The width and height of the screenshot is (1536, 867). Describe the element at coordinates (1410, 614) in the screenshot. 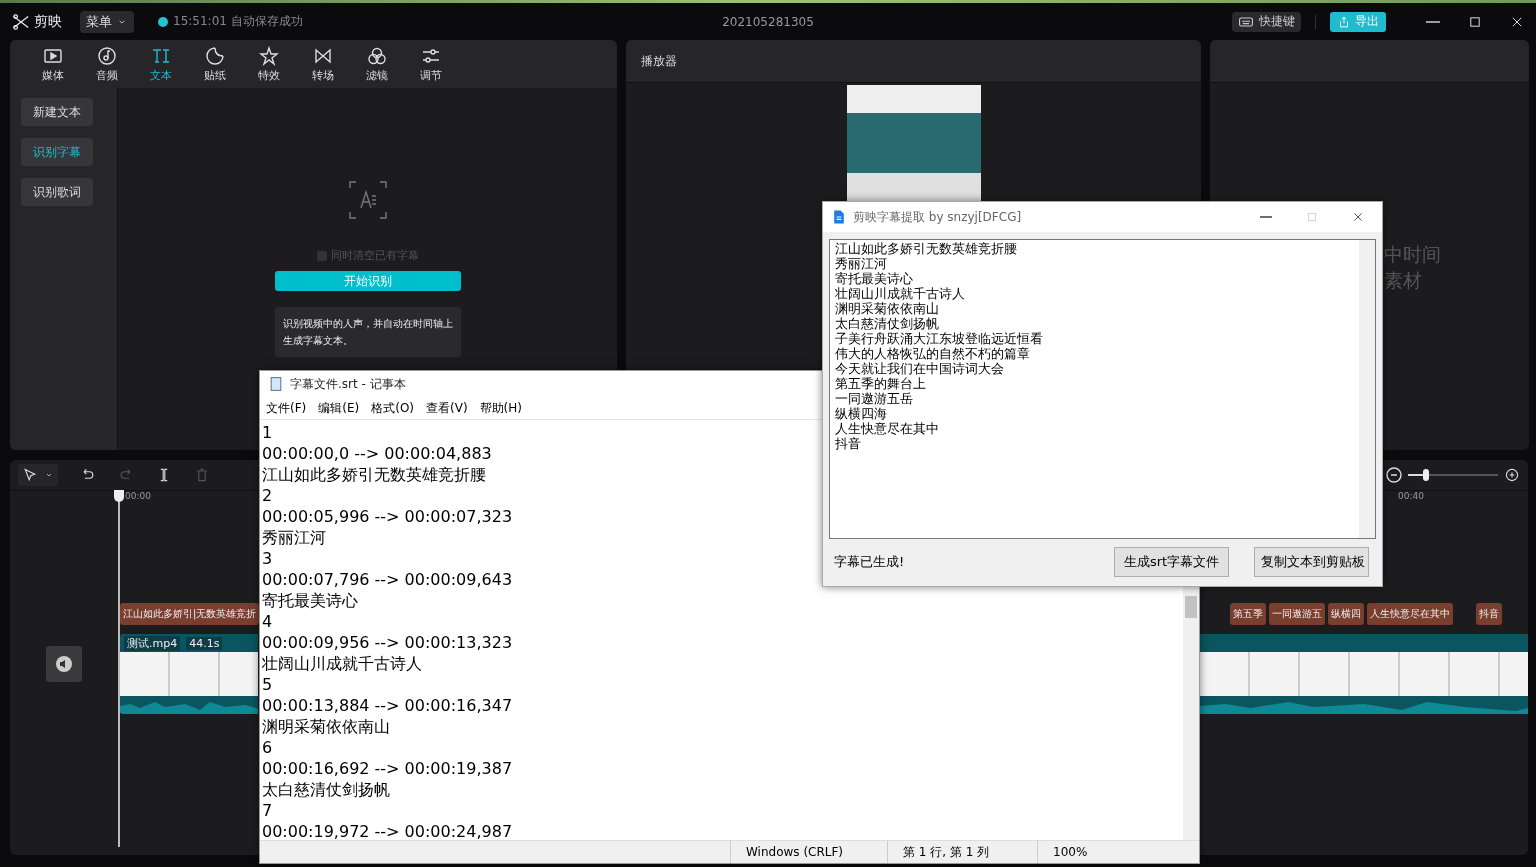

I see `subtitle-clip: 人生快意尽在其中` at that location.